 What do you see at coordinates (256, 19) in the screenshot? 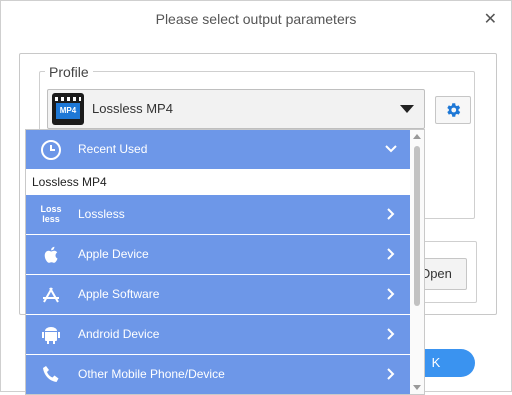
I see `dialog-title: Please select output parameters` at bounding box center [256, 19].